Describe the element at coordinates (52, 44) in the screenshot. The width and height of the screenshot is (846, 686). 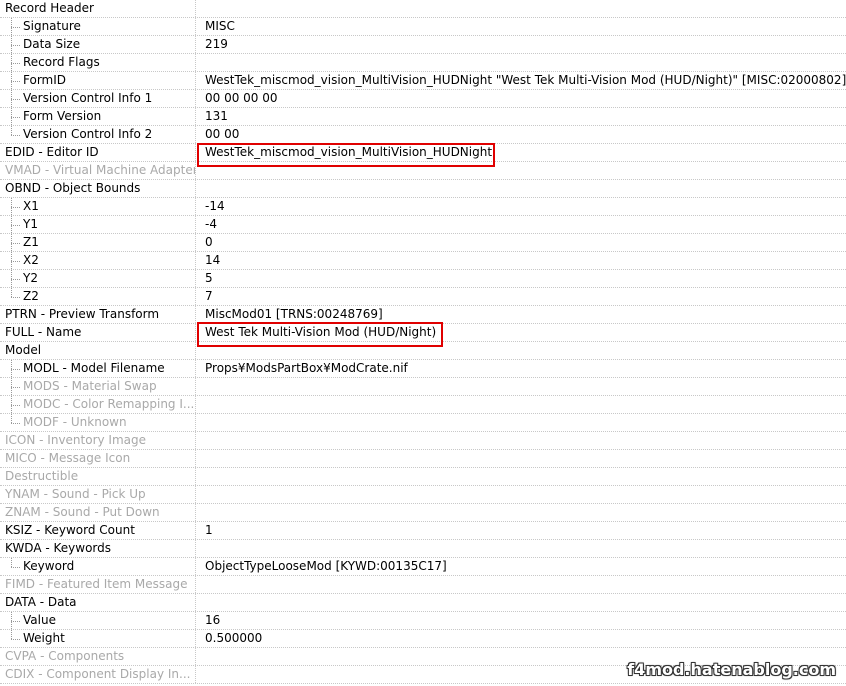
I see `field-name-label: Data Size` at that location.